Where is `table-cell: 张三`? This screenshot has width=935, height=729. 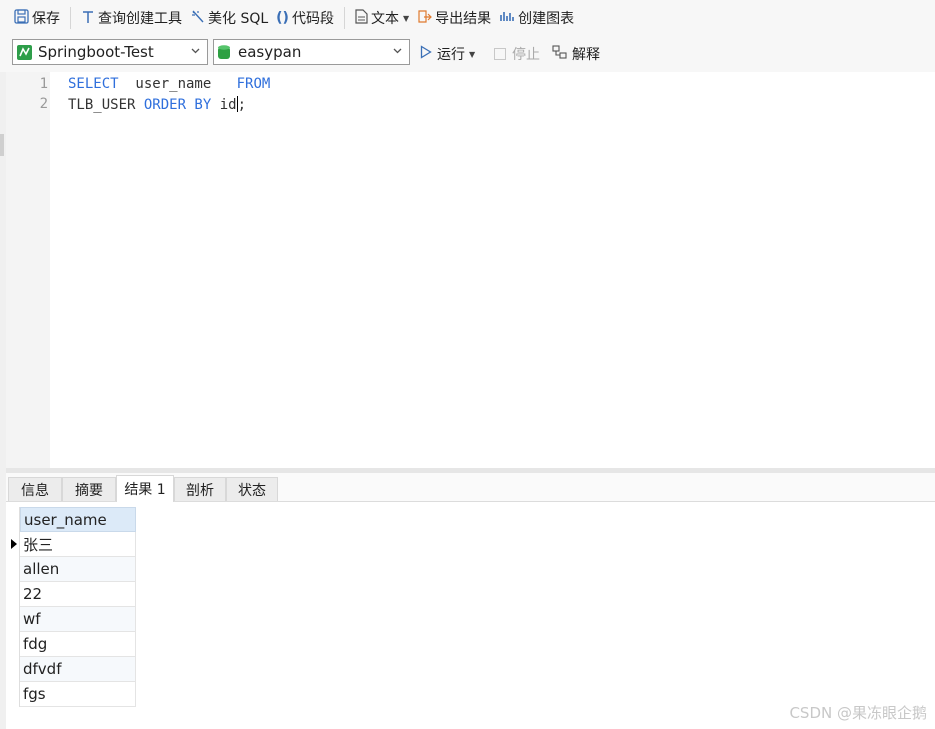
table-cell: 张三 is located at coordinates (78, 544).